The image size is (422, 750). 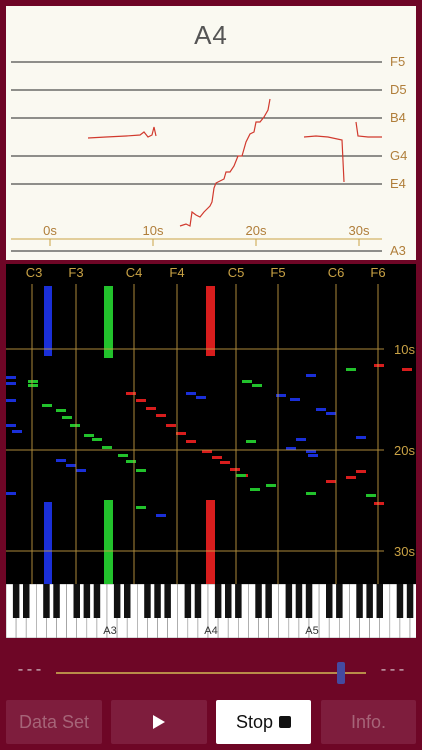 I want to click on piano-keyboard: A3 A4 A5, so click(x=211, y=611).